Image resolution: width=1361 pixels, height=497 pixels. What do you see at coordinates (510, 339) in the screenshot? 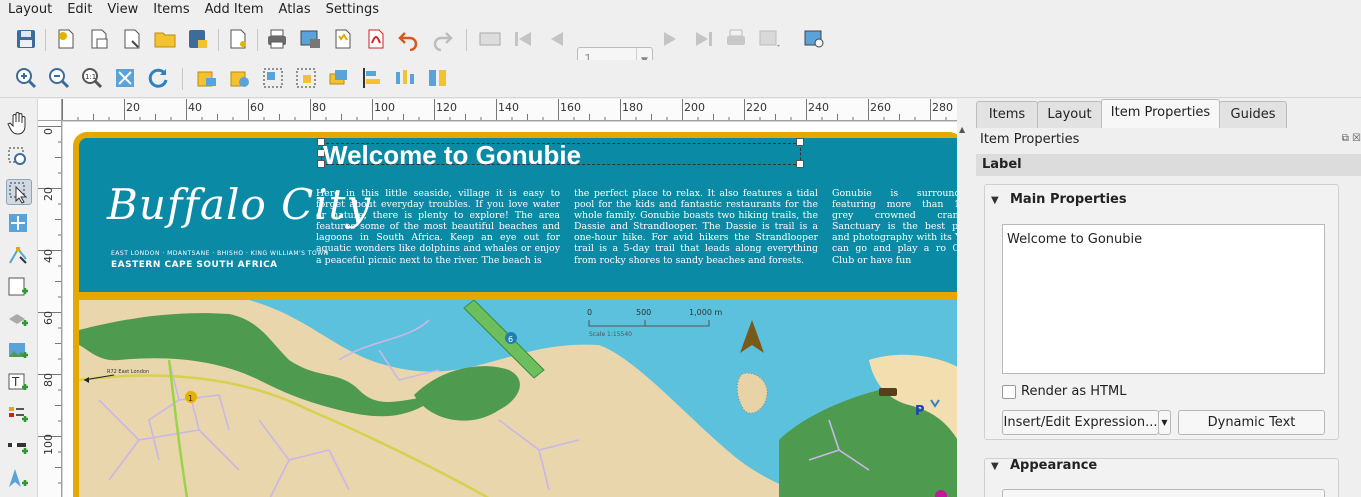
I see `marker-6: 6` at bounding box center [510, 339].